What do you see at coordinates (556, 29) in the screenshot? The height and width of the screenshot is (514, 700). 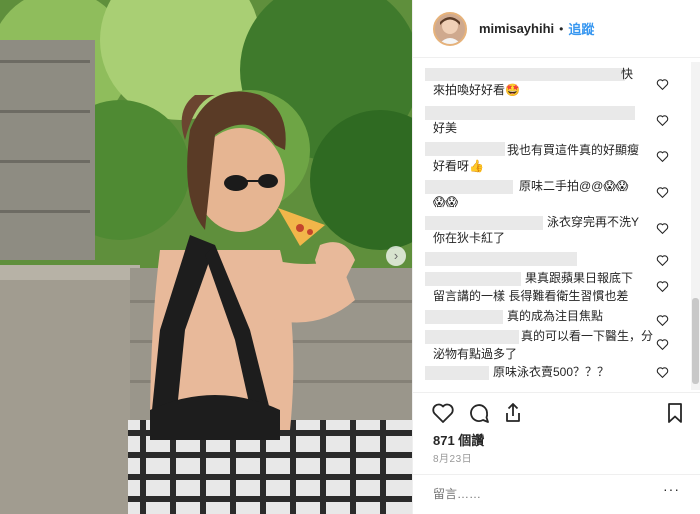 I see `post-header: mimisayhihi • 追蹤` at bounding box center [556, 29].